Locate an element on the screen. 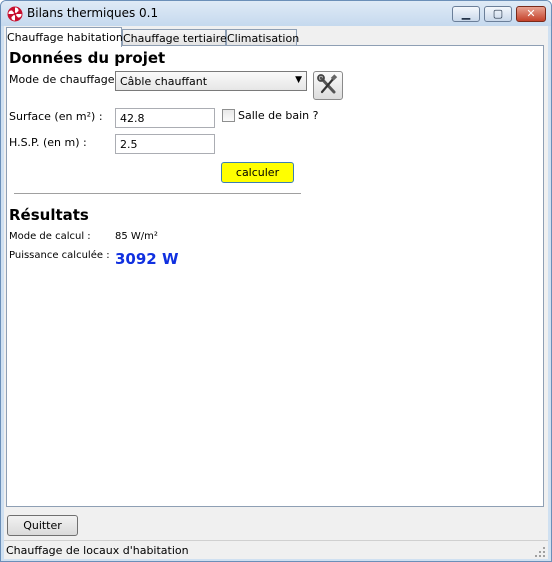  quit-button: Quitter is located at coordinates (42, 525).